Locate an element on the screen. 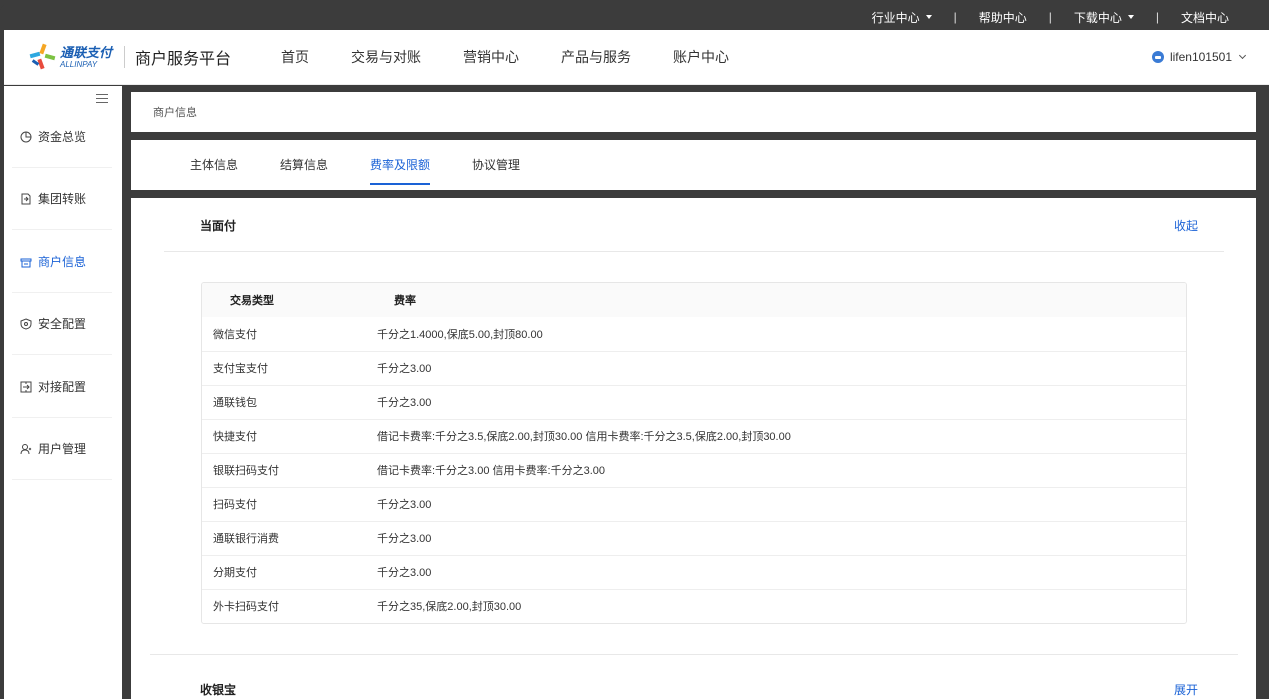 The height and width of the screenshot is (699, 1269). table-row: 通联银行消费 千分之3.00 is located at coordinates (694, 538).